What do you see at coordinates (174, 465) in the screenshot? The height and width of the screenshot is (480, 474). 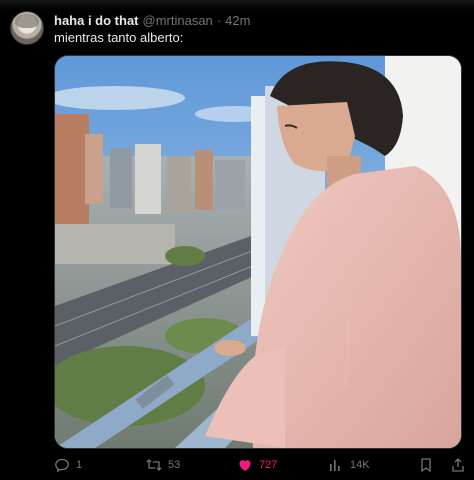 I see `retweet-count: 53` at bounding box center [174, 465].